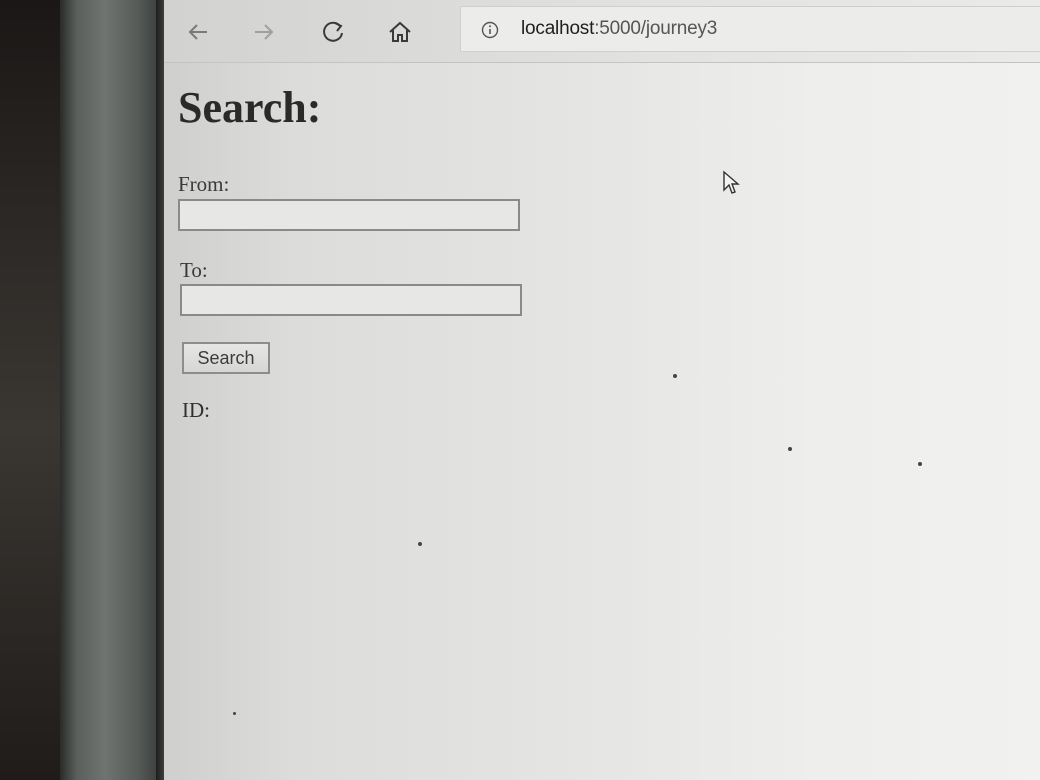  I want to click on home-icon, so click(400, 31).